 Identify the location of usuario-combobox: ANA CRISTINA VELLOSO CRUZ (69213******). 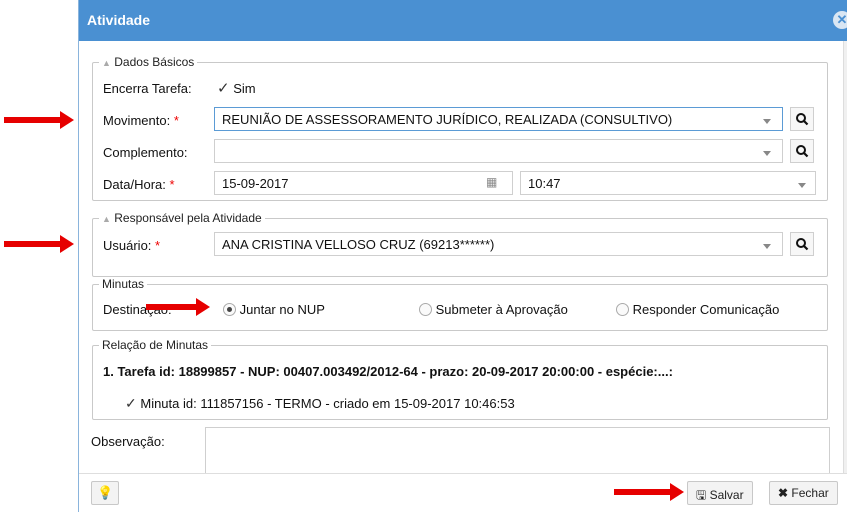
(498, 244).